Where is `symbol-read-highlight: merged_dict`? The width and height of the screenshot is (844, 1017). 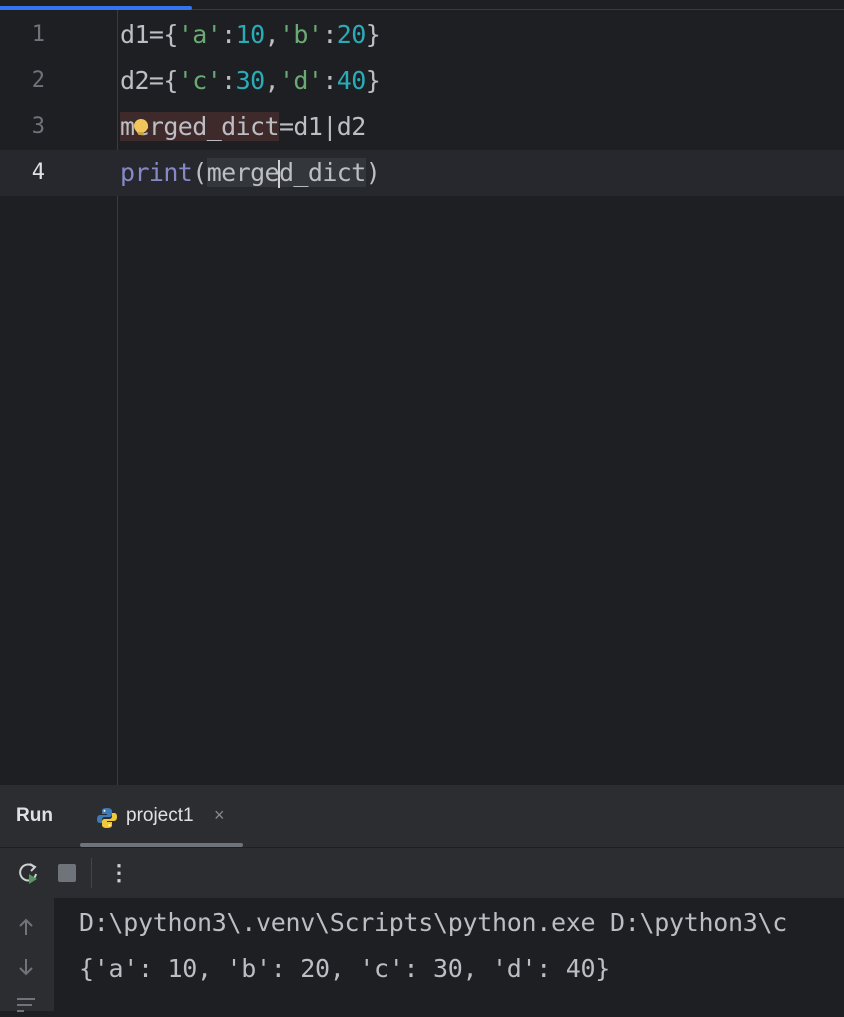
symbol-read-highlight: merged_dict is located at coordinates (286, 173).